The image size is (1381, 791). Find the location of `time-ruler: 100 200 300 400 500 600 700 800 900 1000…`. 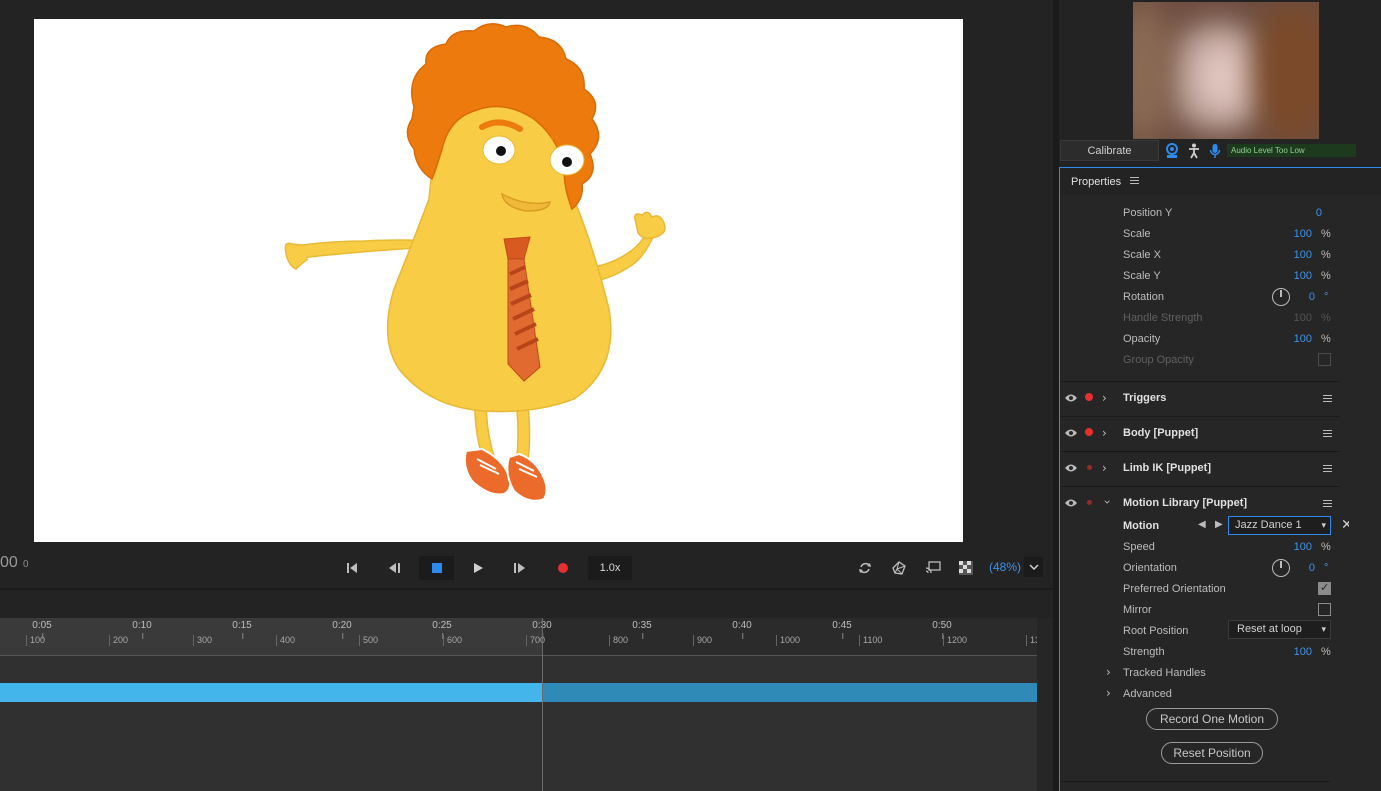

time-ruler: 100 200 300 400 500 600 700 800 900 1000… is located at coordinates (520, 636).